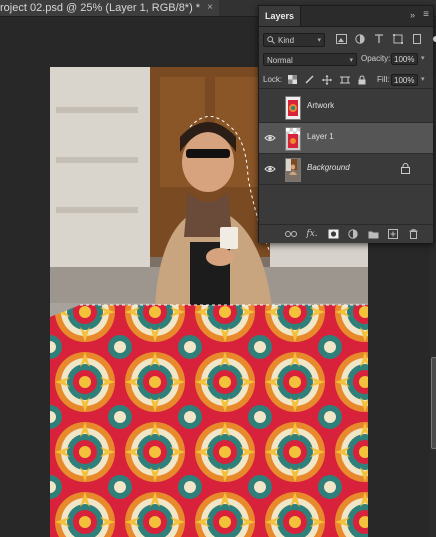  I want to click on blend-opacity-row: Normal ▾ Opacity: 100% ▾, so click(346, 60).